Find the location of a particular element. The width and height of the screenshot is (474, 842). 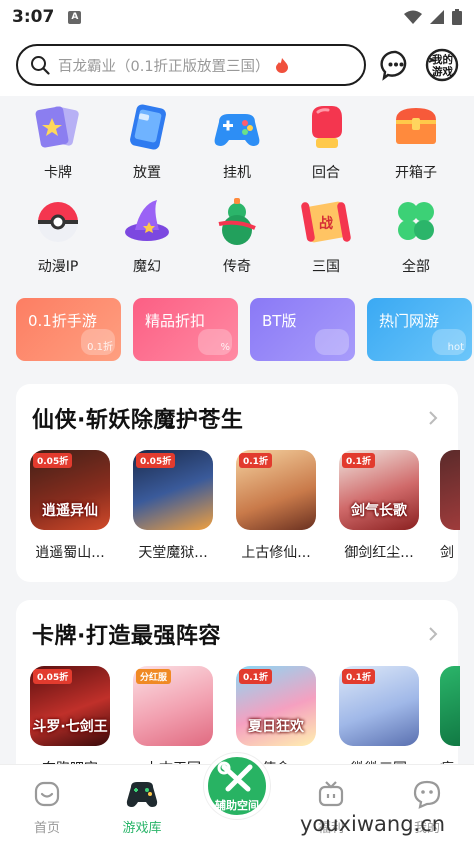

category-label: 回合 is located at coordinates (326, 173).